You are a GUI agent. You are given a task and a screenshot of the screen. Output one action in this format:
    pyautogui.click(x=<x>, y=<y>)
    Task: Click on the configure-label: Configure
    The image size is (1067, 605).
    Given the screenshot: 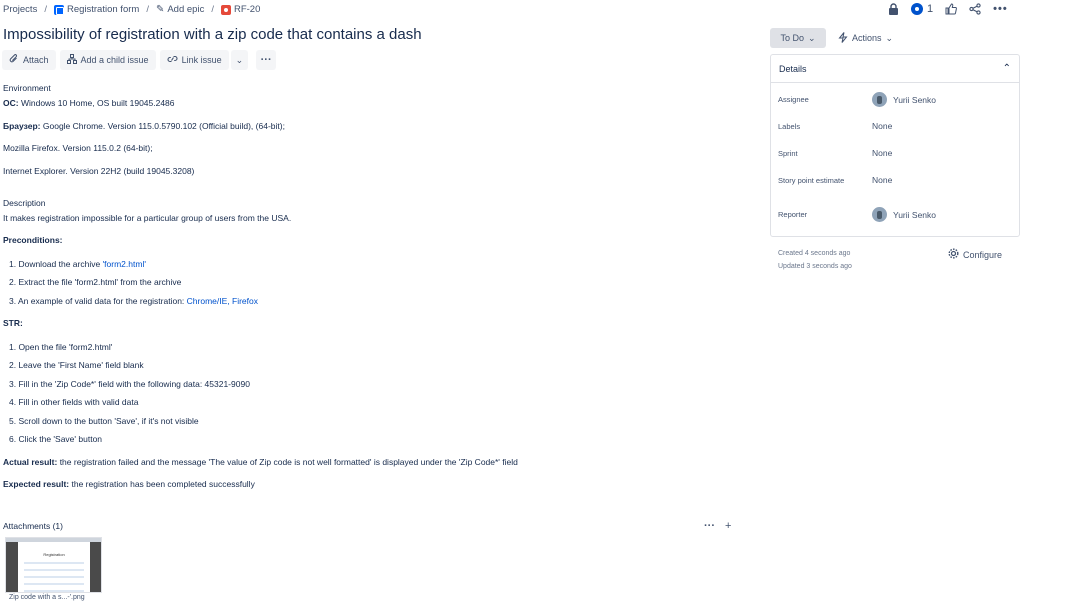 What is the action you would take?
    pyautogui.click(x=983, y=254)
    